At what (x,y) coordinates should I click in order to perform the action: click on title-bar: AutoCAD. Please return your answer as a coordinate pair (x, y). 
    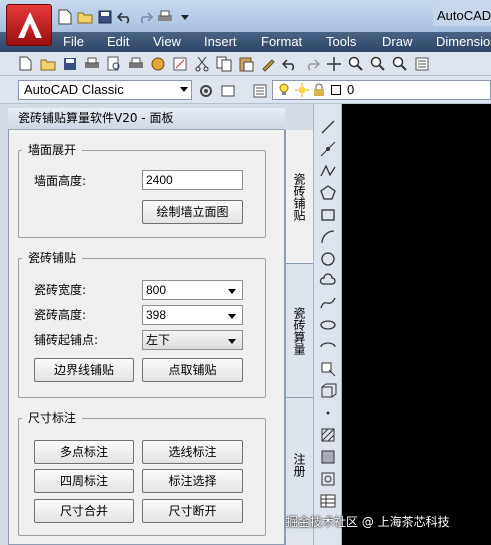
    Looking at the image, I should click on (245, 16).